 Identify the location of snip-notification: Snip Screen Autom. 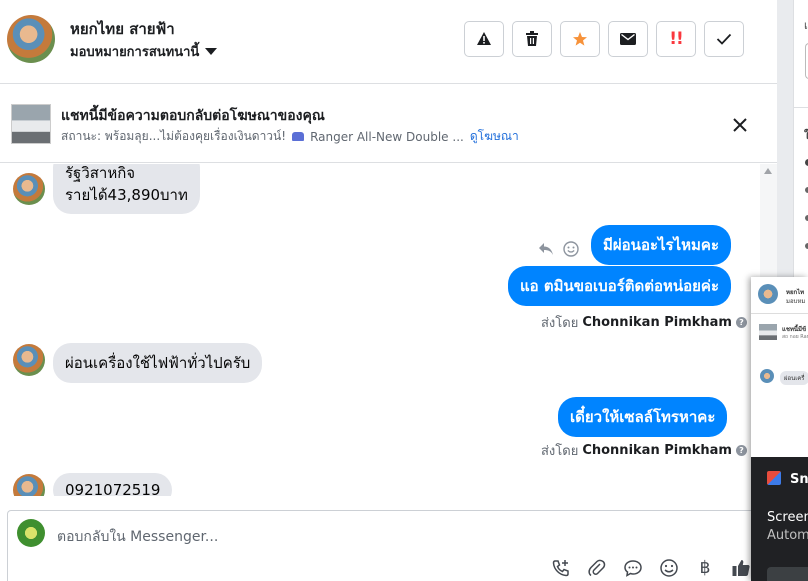
(779, 519).